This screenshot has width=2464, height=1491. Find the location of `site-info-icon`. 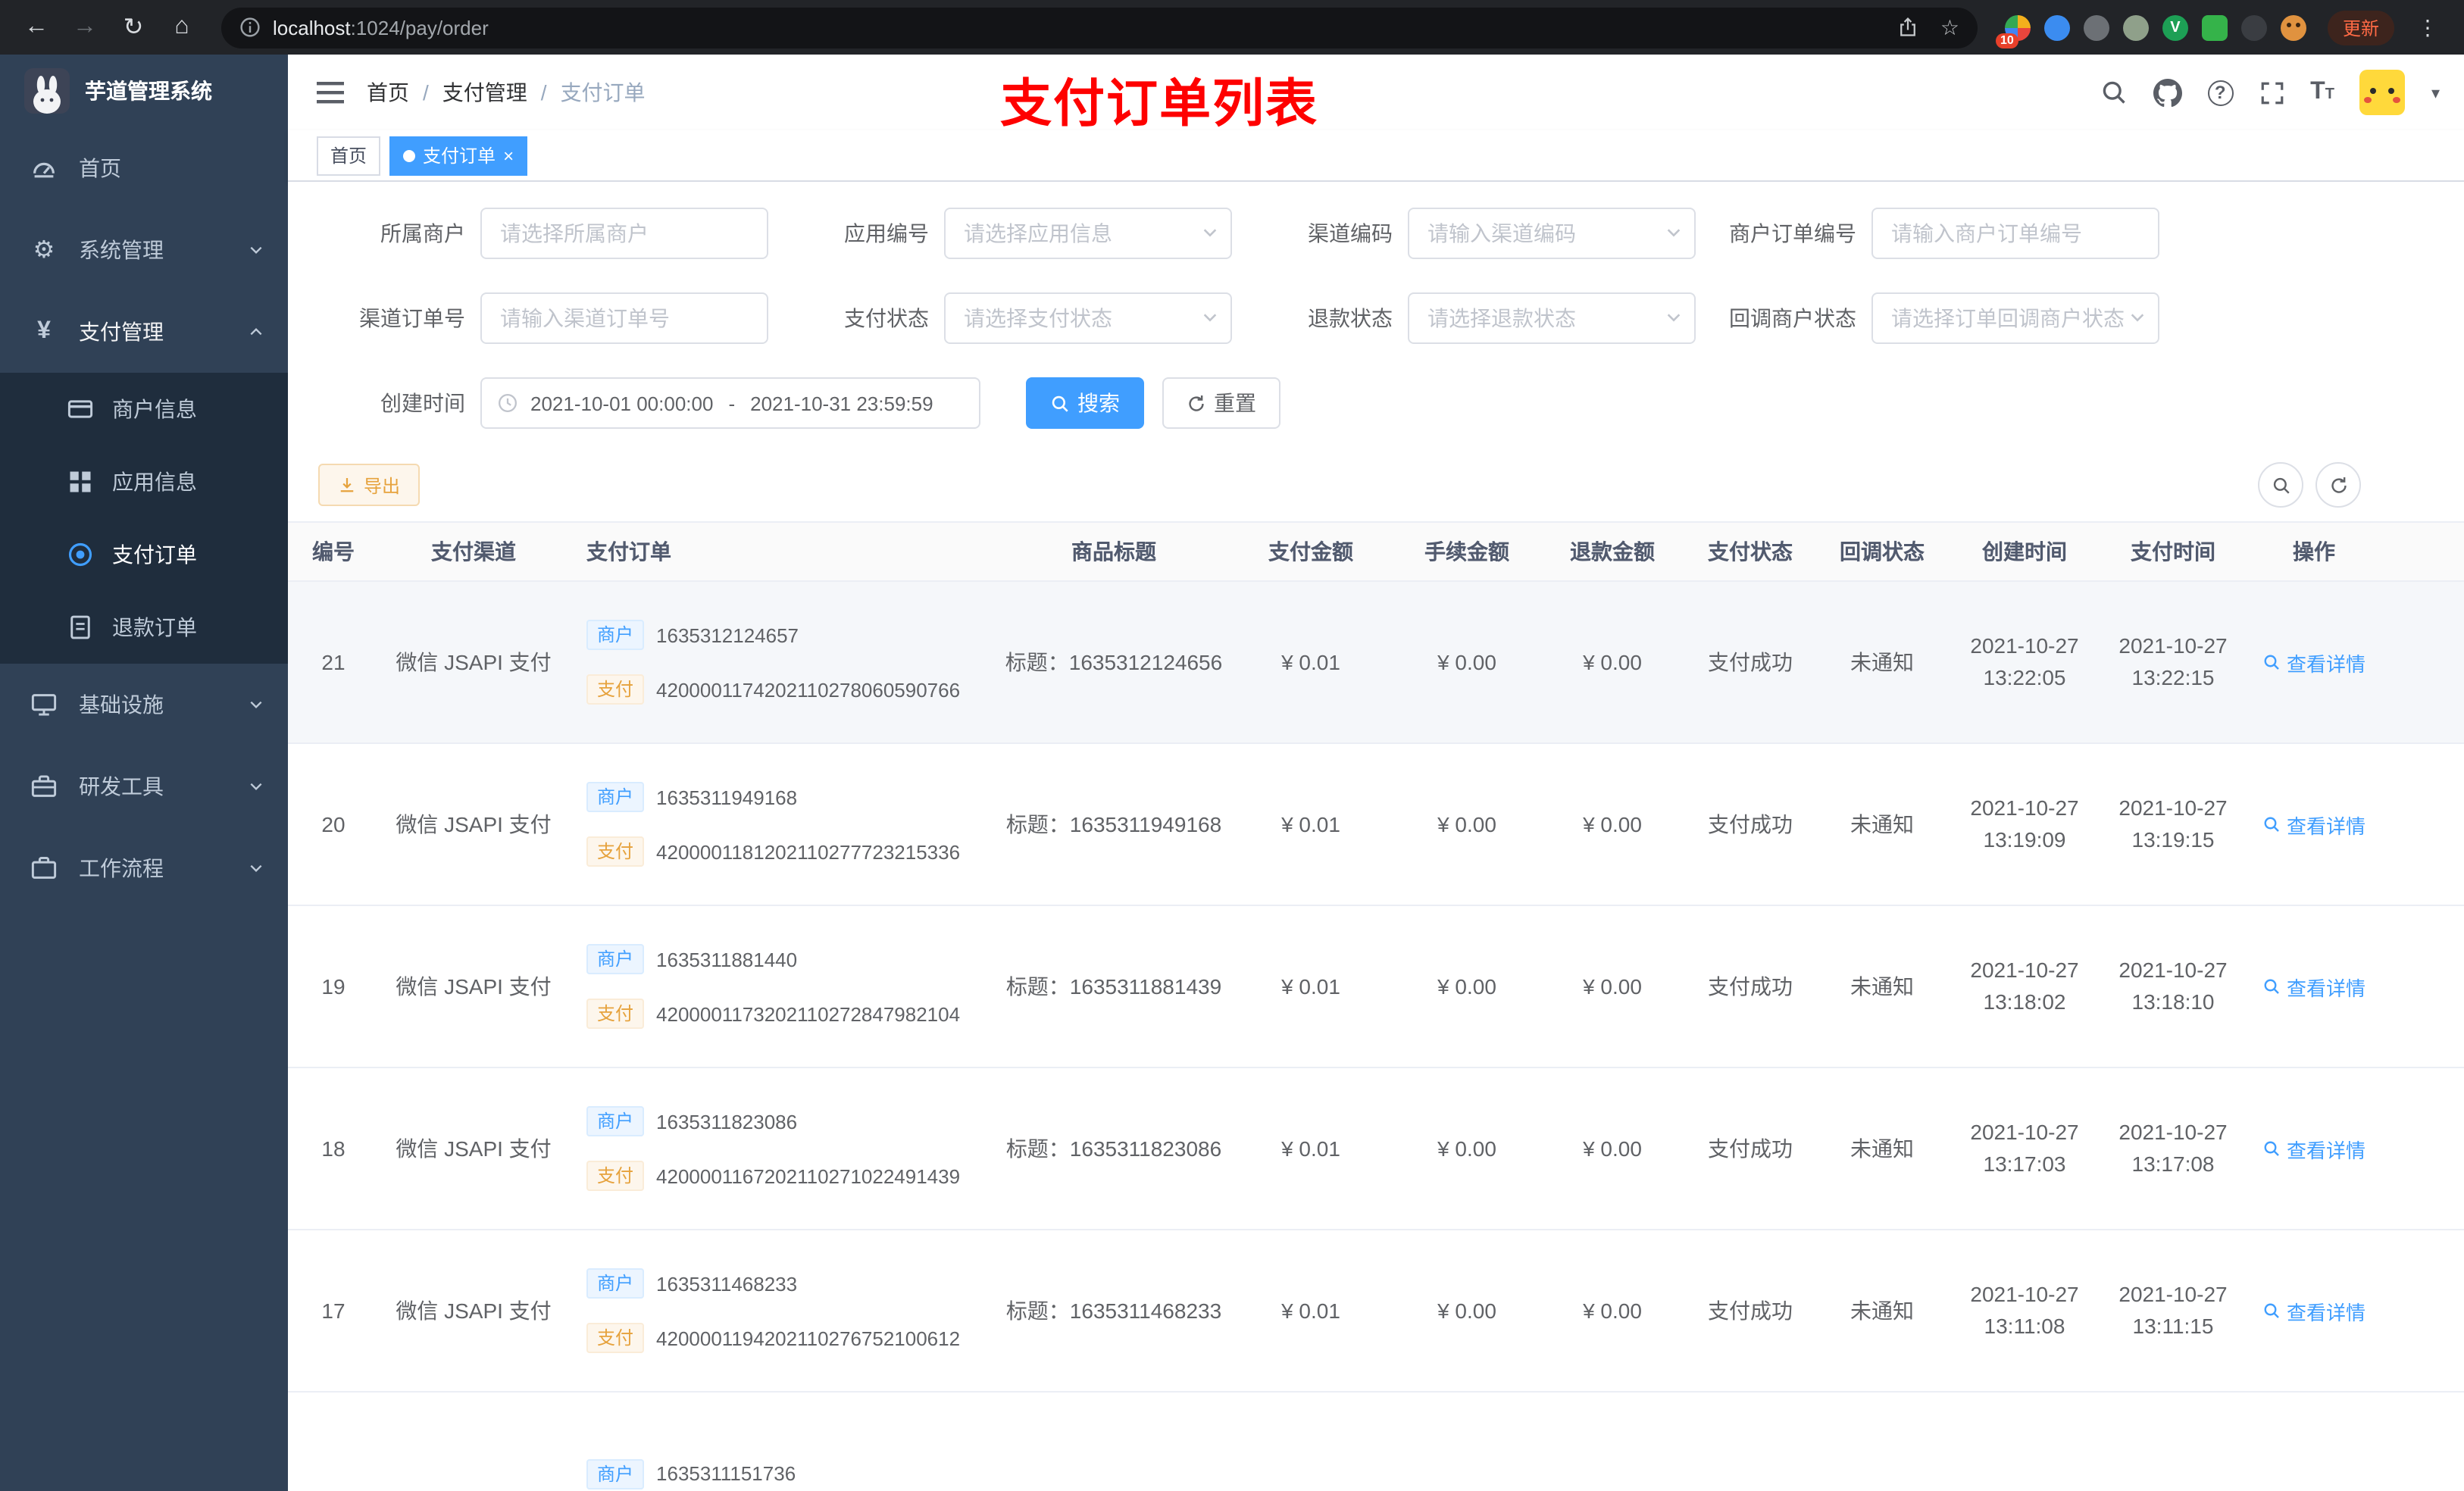

site-info-icon is located at coordinates (250, 27).